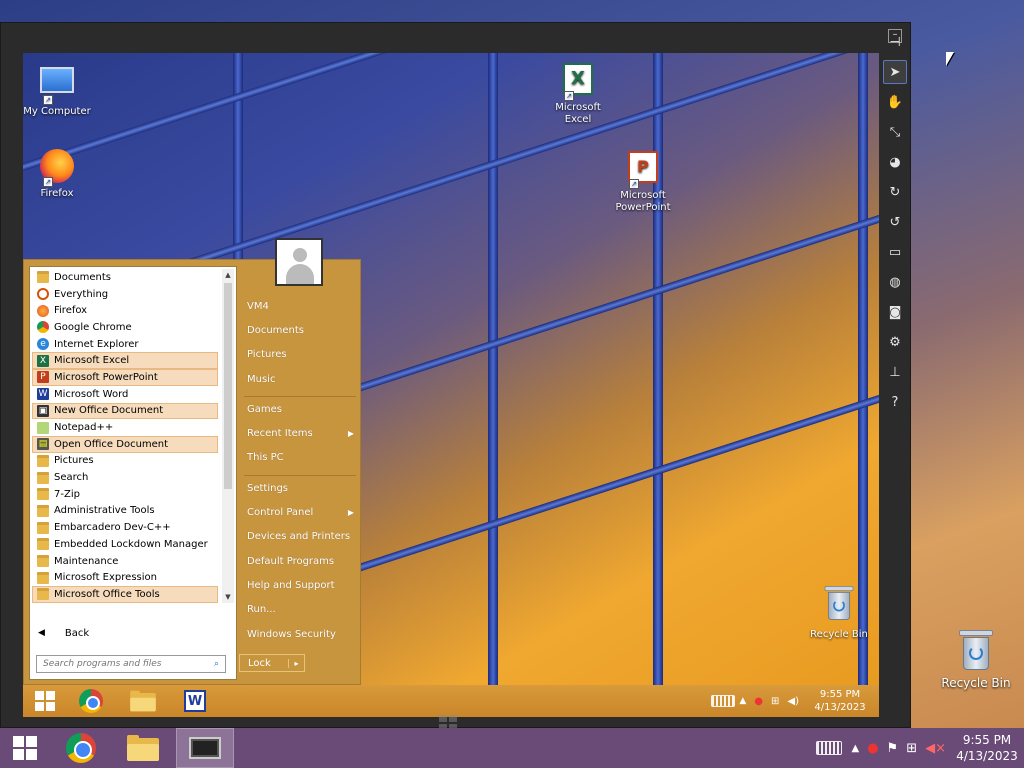 This screenshot has width=1024, height=768. I want to click on start-menu-link: Windows Security, so click(301, 634).